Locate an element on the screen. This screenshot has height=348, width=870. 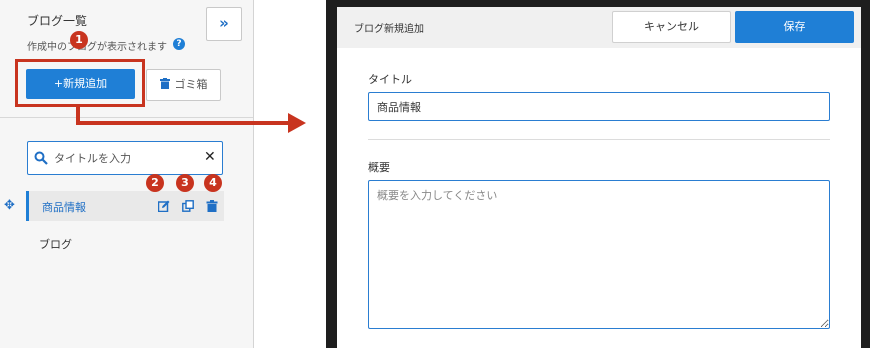
callout-arrow-head is located at coordinates (297, 123).